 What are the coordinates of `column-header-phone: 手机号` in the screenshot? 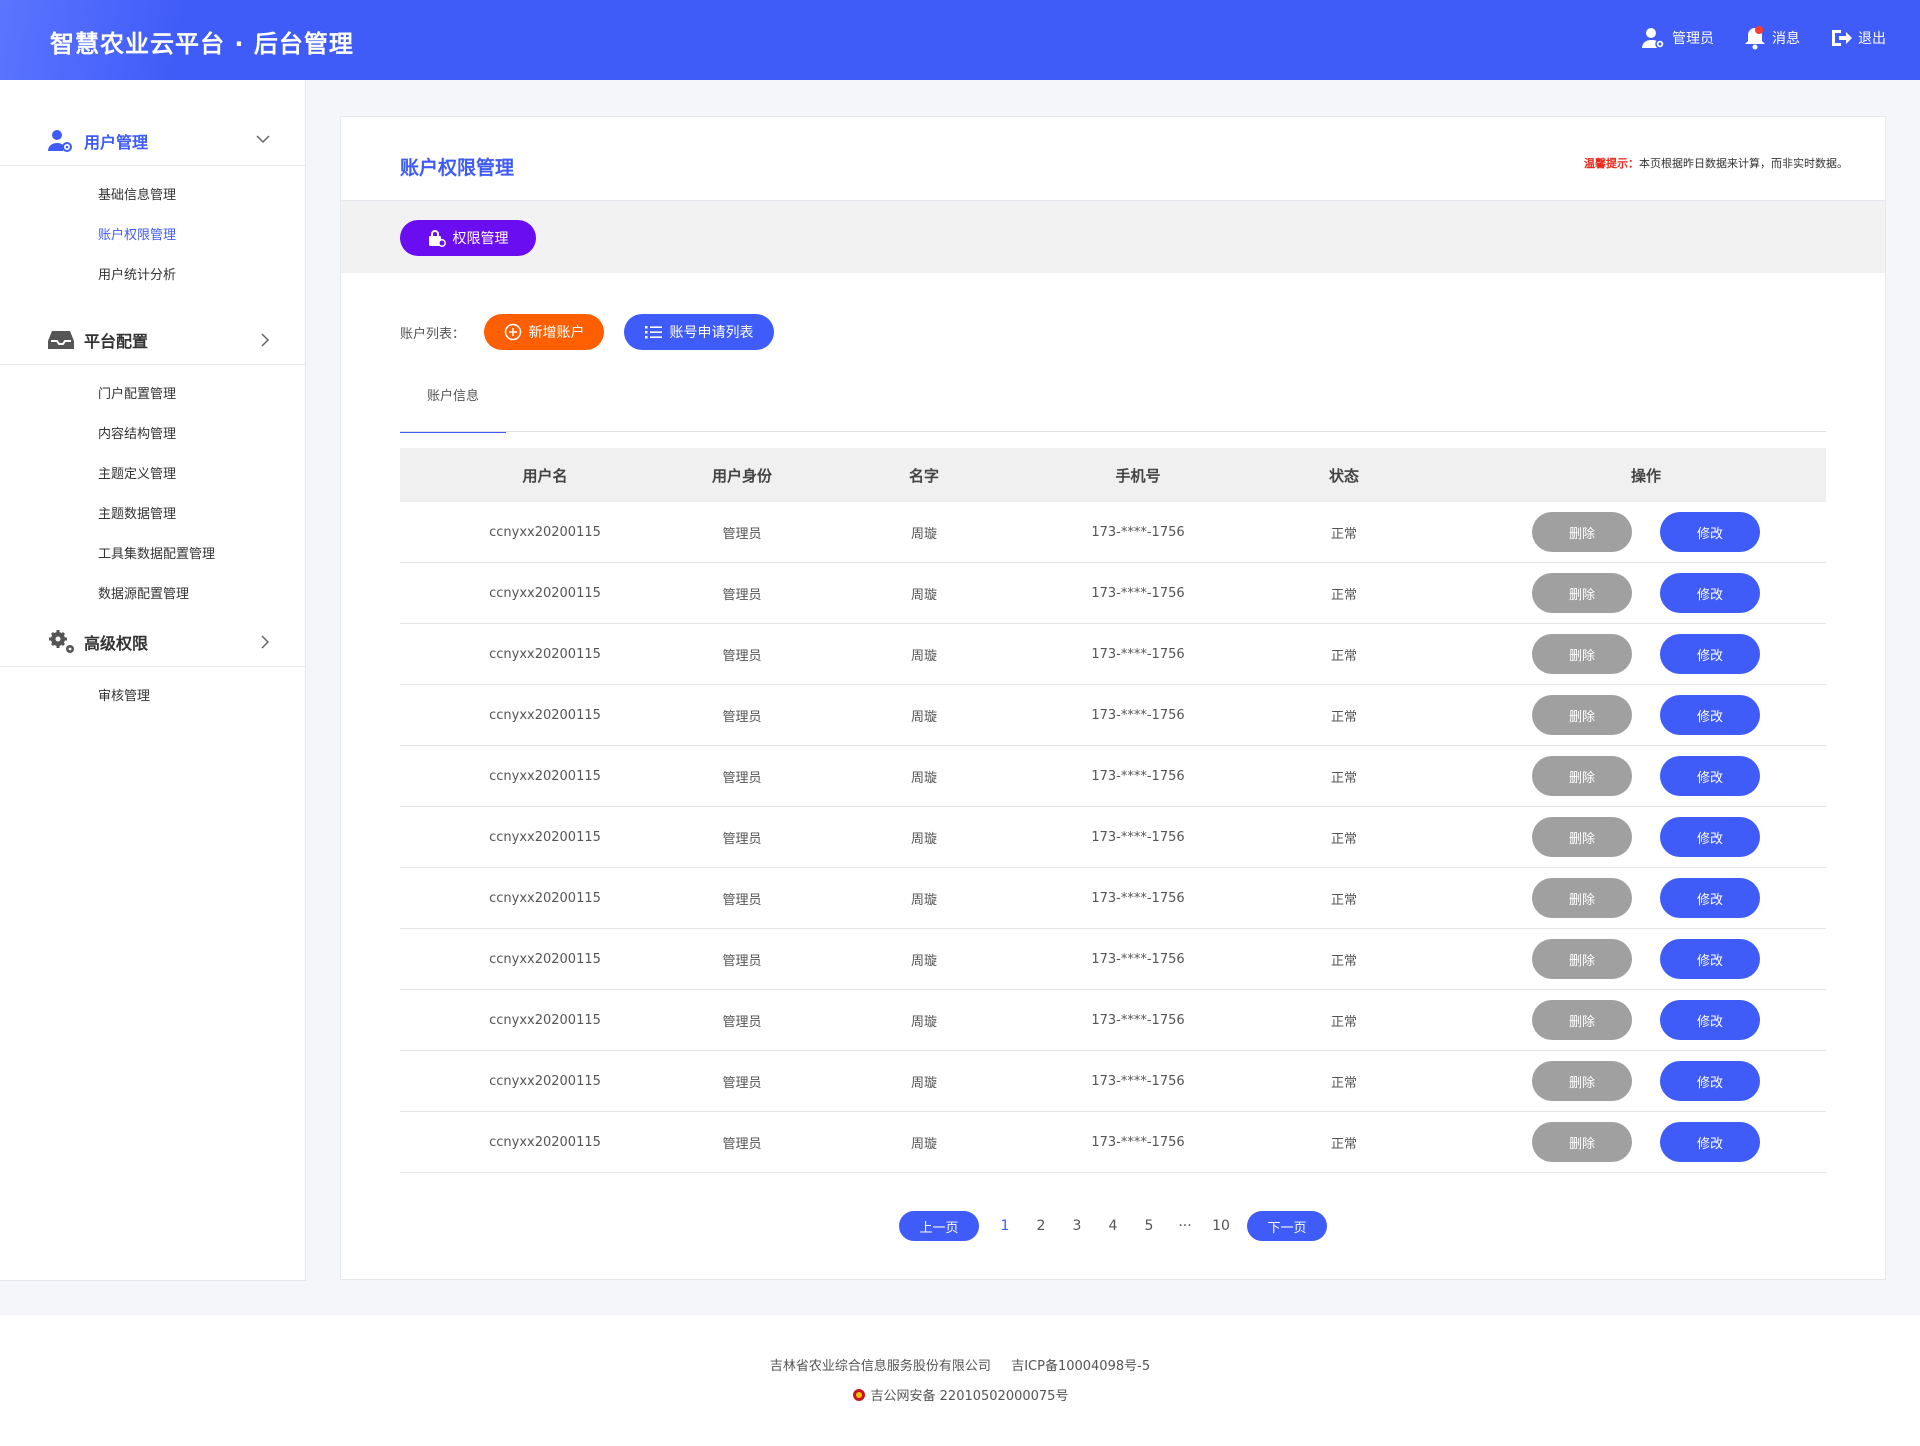 It's located at (1138, 475).